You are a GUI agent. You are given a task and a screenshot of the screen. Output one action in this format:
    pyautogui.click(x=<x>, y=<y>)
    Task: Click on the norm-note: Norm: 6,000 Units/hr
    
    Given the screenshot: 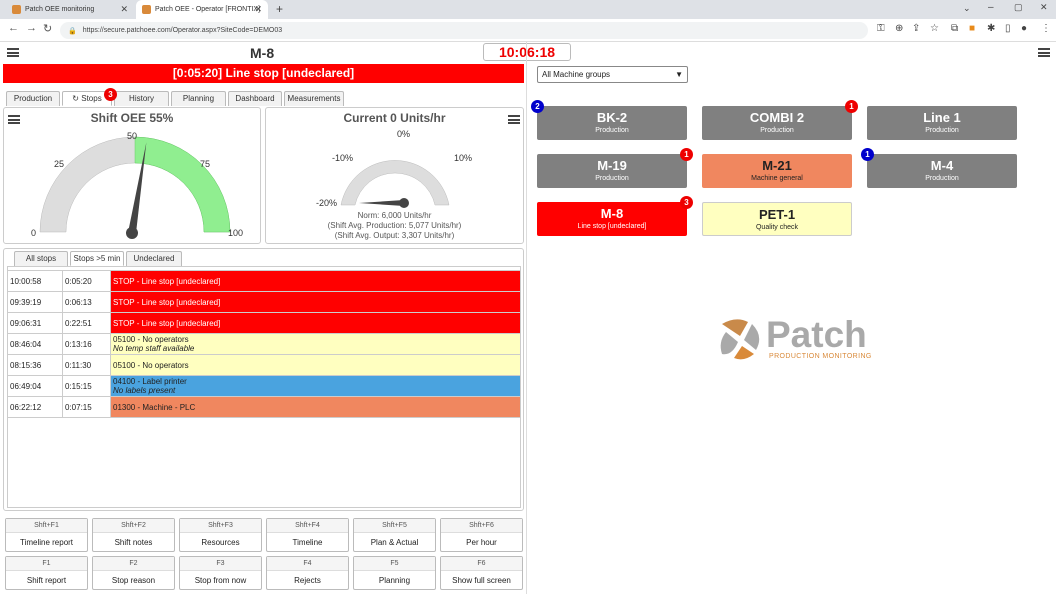 What is the action you would take?
    pyautogui.click(x=394, y=215)
    